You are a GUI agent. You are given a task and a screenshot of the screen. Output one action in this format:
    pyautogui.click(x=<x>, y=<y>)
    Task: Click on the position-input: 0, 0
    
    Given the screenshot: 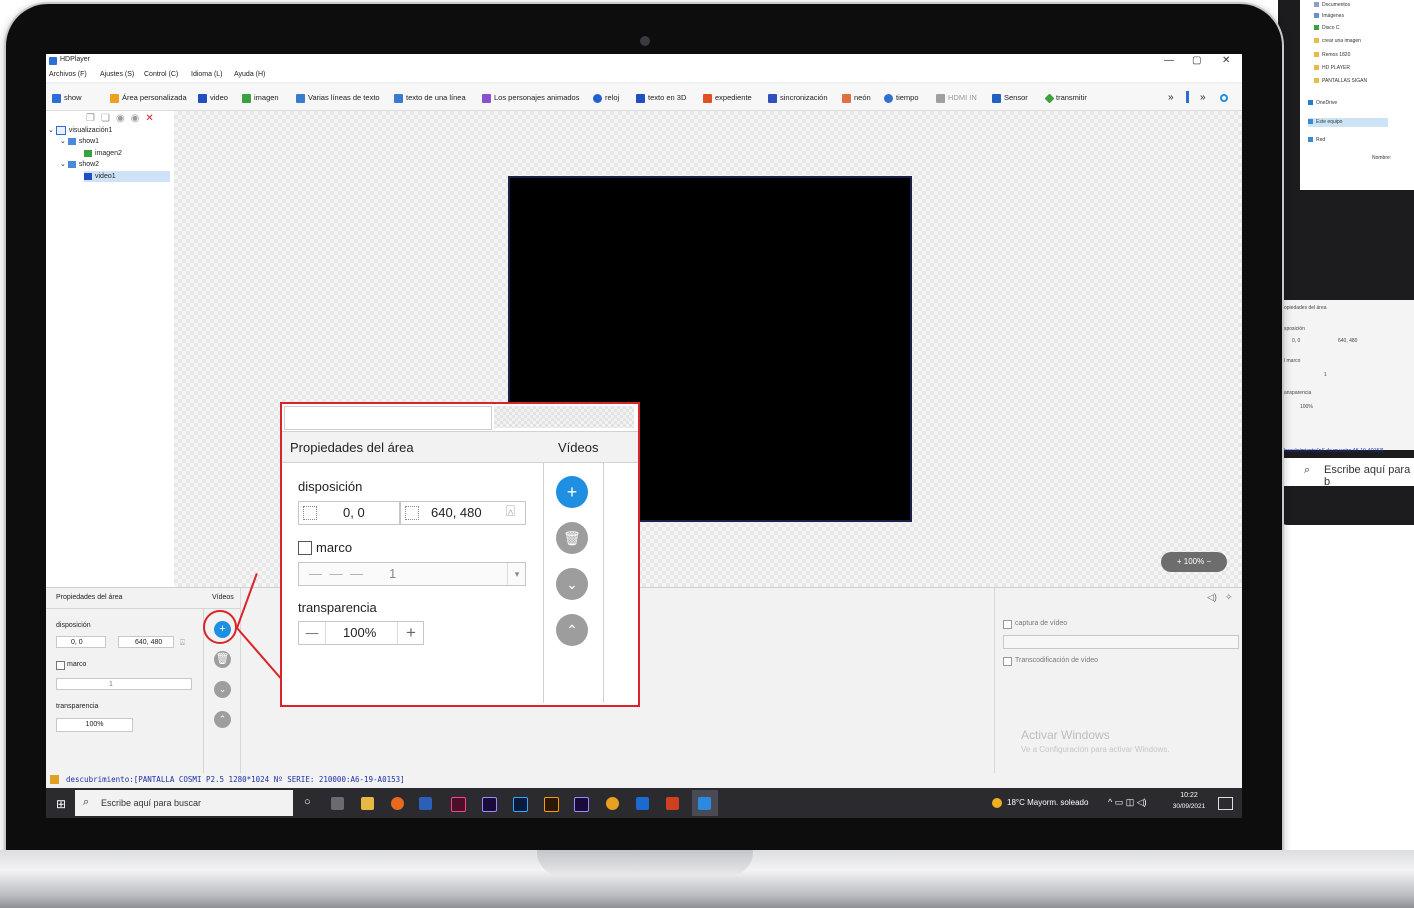 What is the action you would take?
    pyautogui.click(x=81, y=642)
    